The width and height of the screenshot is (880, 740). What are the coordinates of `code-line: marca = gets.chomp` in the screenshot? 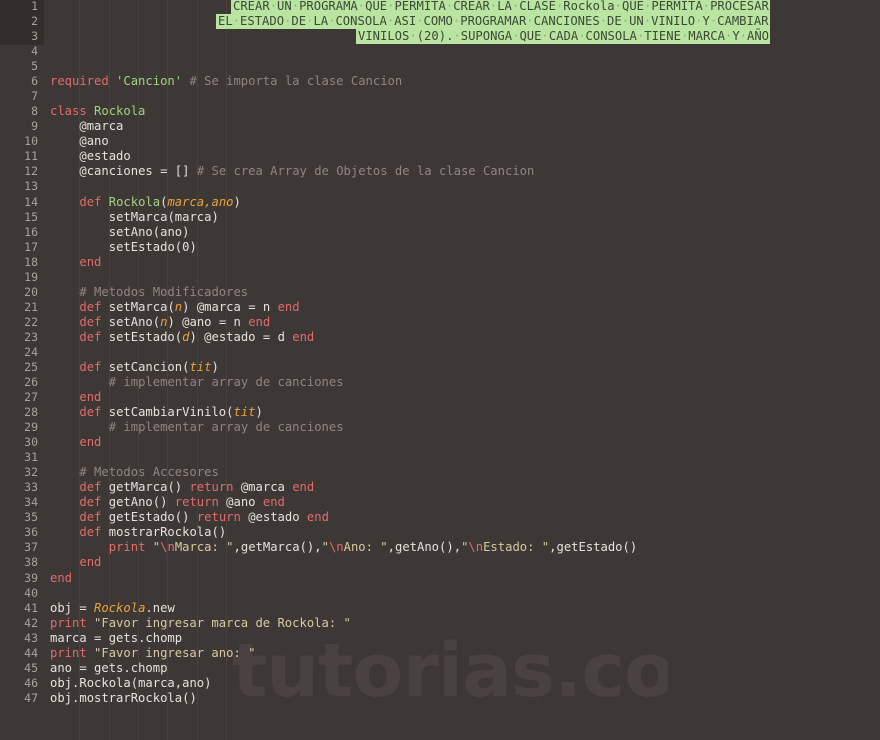 It's located at (116, 638).